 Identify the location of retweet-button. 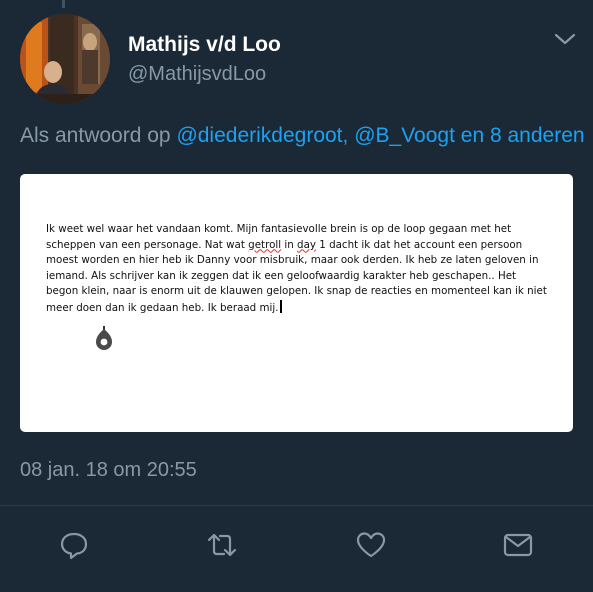
(222, 545).